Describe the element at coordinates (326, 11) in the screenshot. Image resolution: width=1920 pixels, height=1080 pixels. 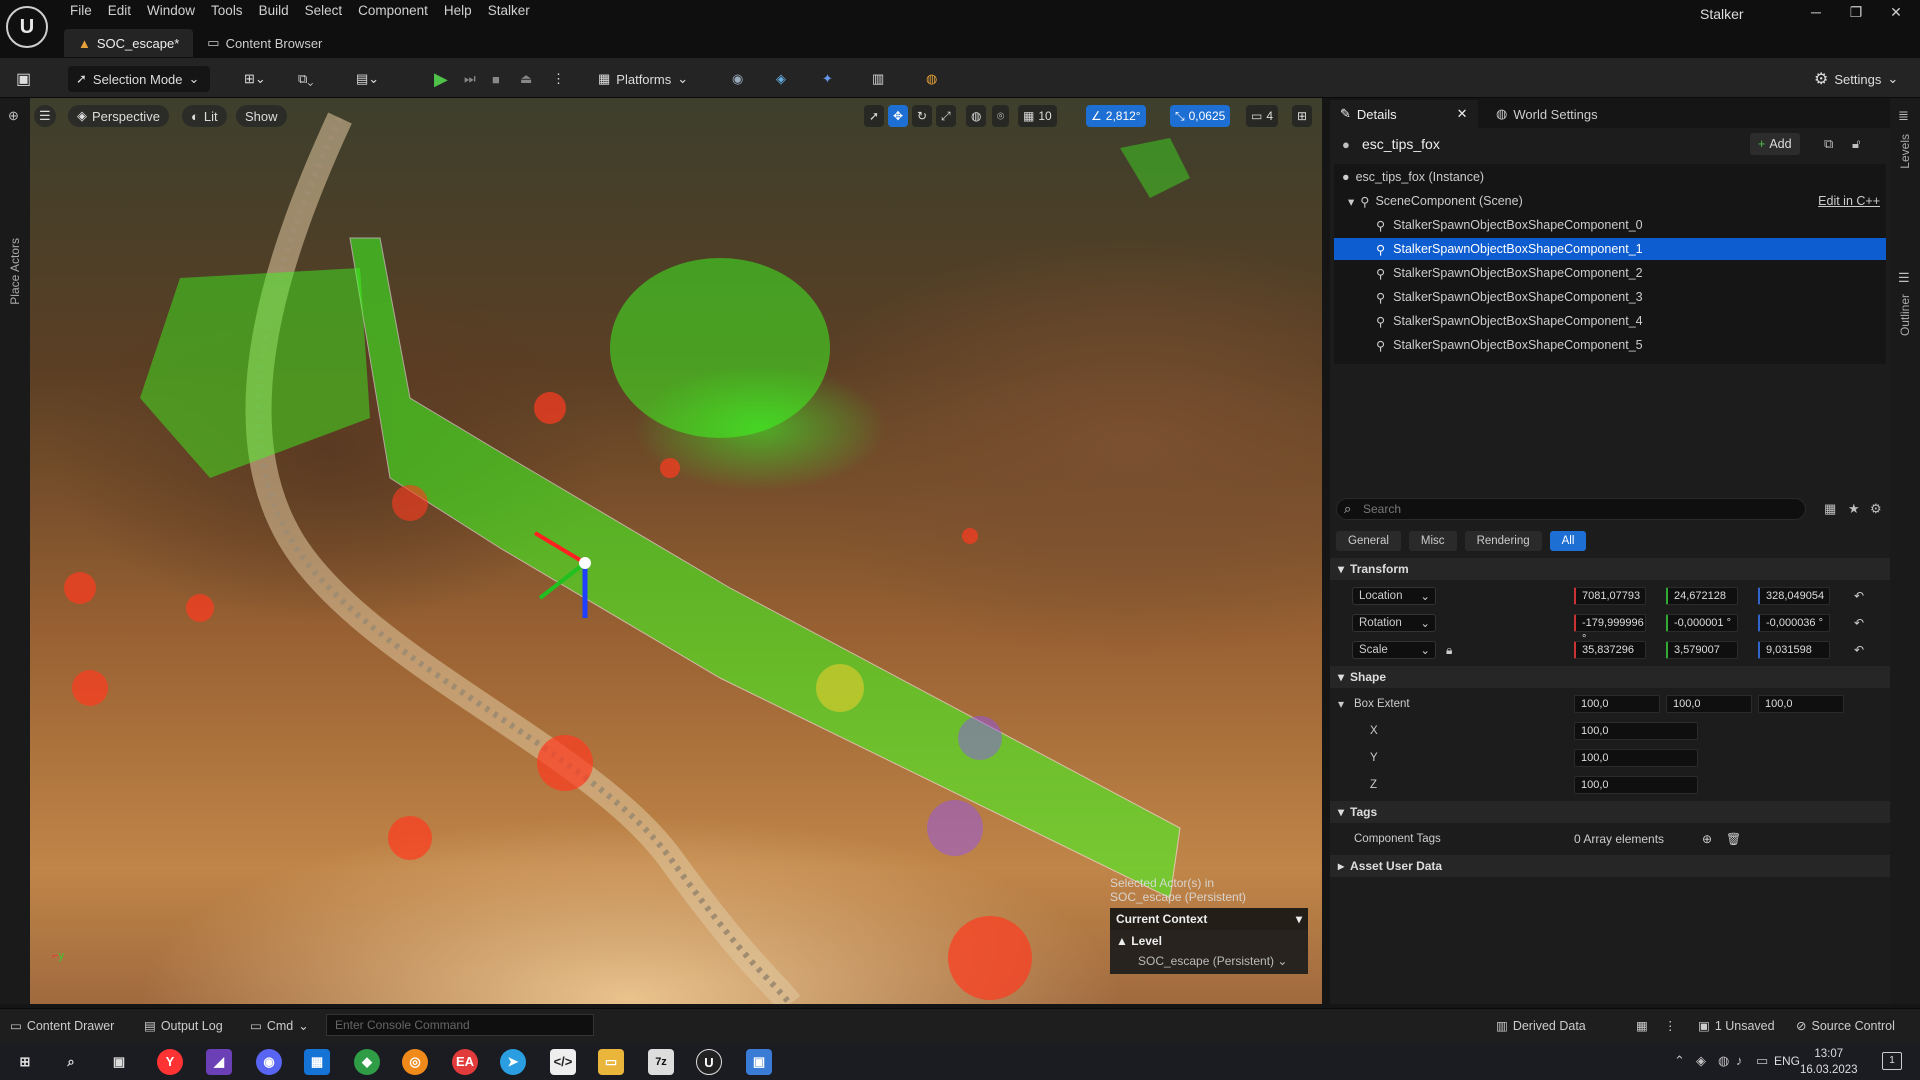
I see `menu-select: Select` at that location.